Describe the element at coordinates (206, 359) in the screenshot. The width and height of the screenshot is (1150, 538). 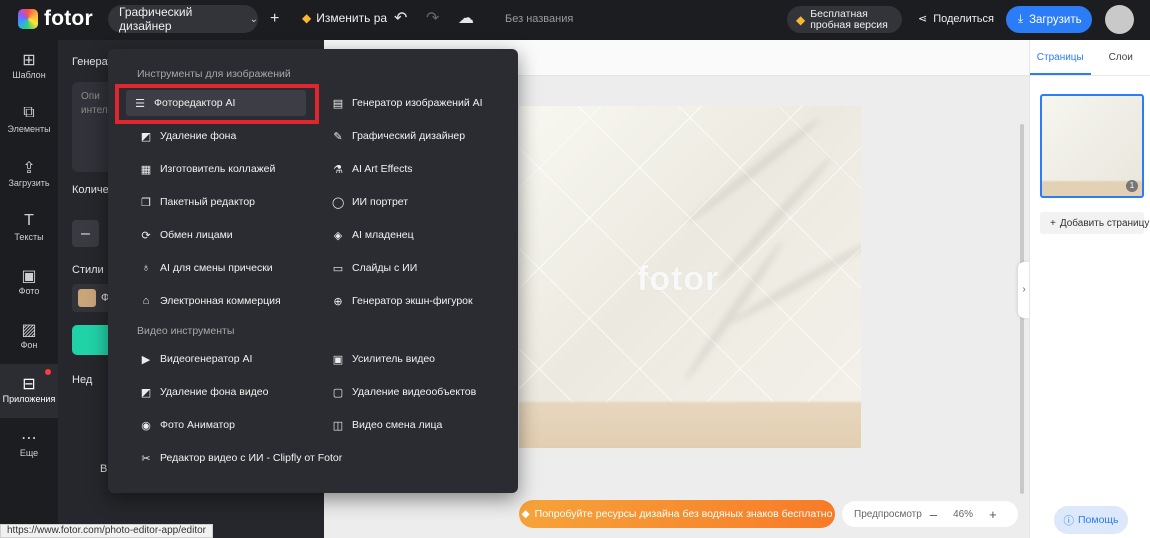
I see `menu-item-label: Видеогенератор AI` at that location.